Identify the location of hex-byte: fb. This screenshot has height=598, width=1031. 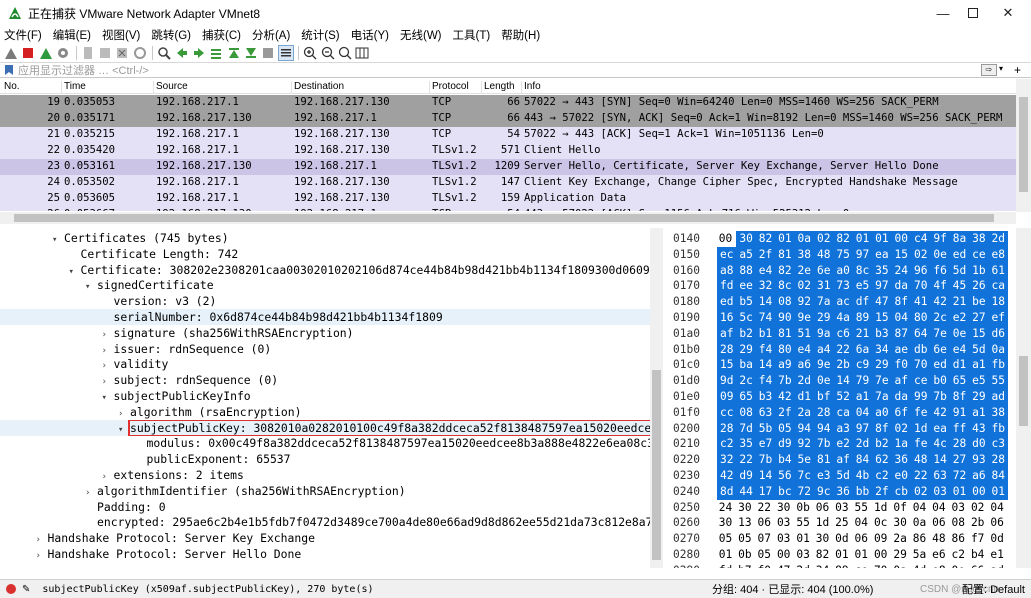
(998, 428).